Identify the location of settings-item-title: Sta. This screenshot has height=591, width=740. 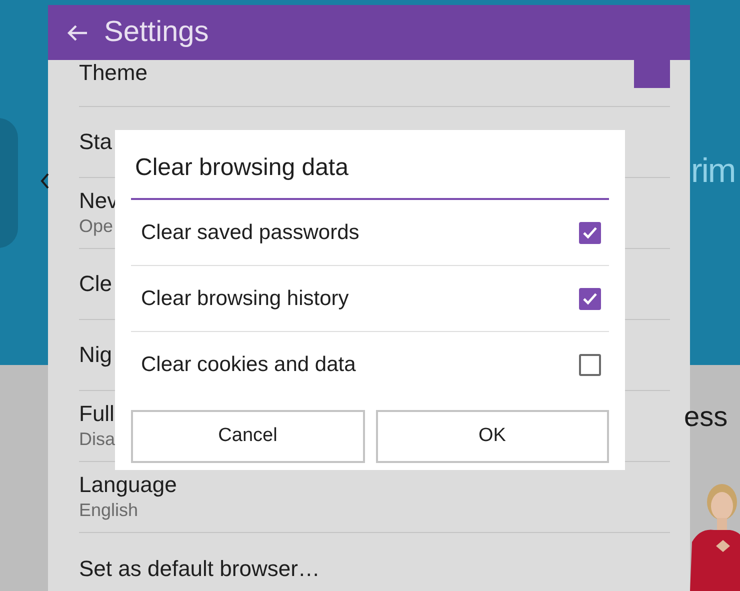
(95, 142).